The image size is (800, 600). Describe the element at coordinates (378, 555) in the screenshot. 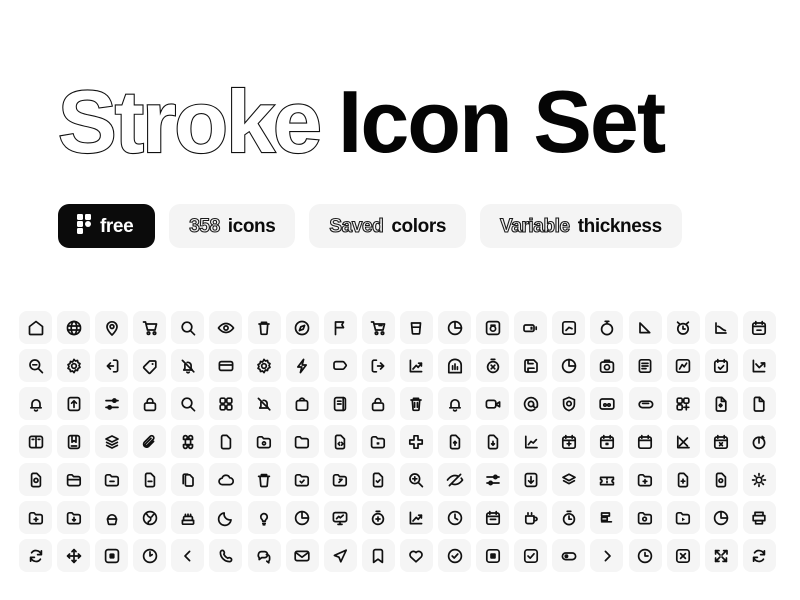

I see `icon-cell-bookmark-icon` at that location.